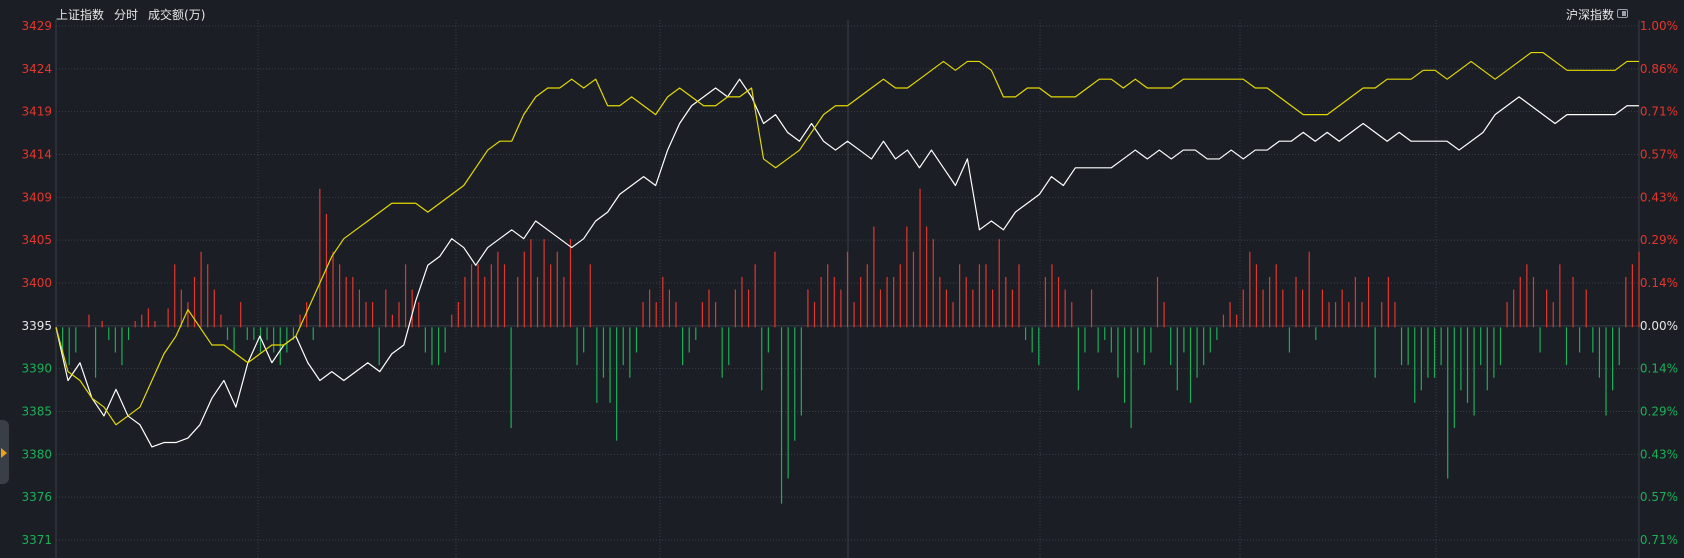  I want to click on left-axis-tick: 3429, so click(36, 26).